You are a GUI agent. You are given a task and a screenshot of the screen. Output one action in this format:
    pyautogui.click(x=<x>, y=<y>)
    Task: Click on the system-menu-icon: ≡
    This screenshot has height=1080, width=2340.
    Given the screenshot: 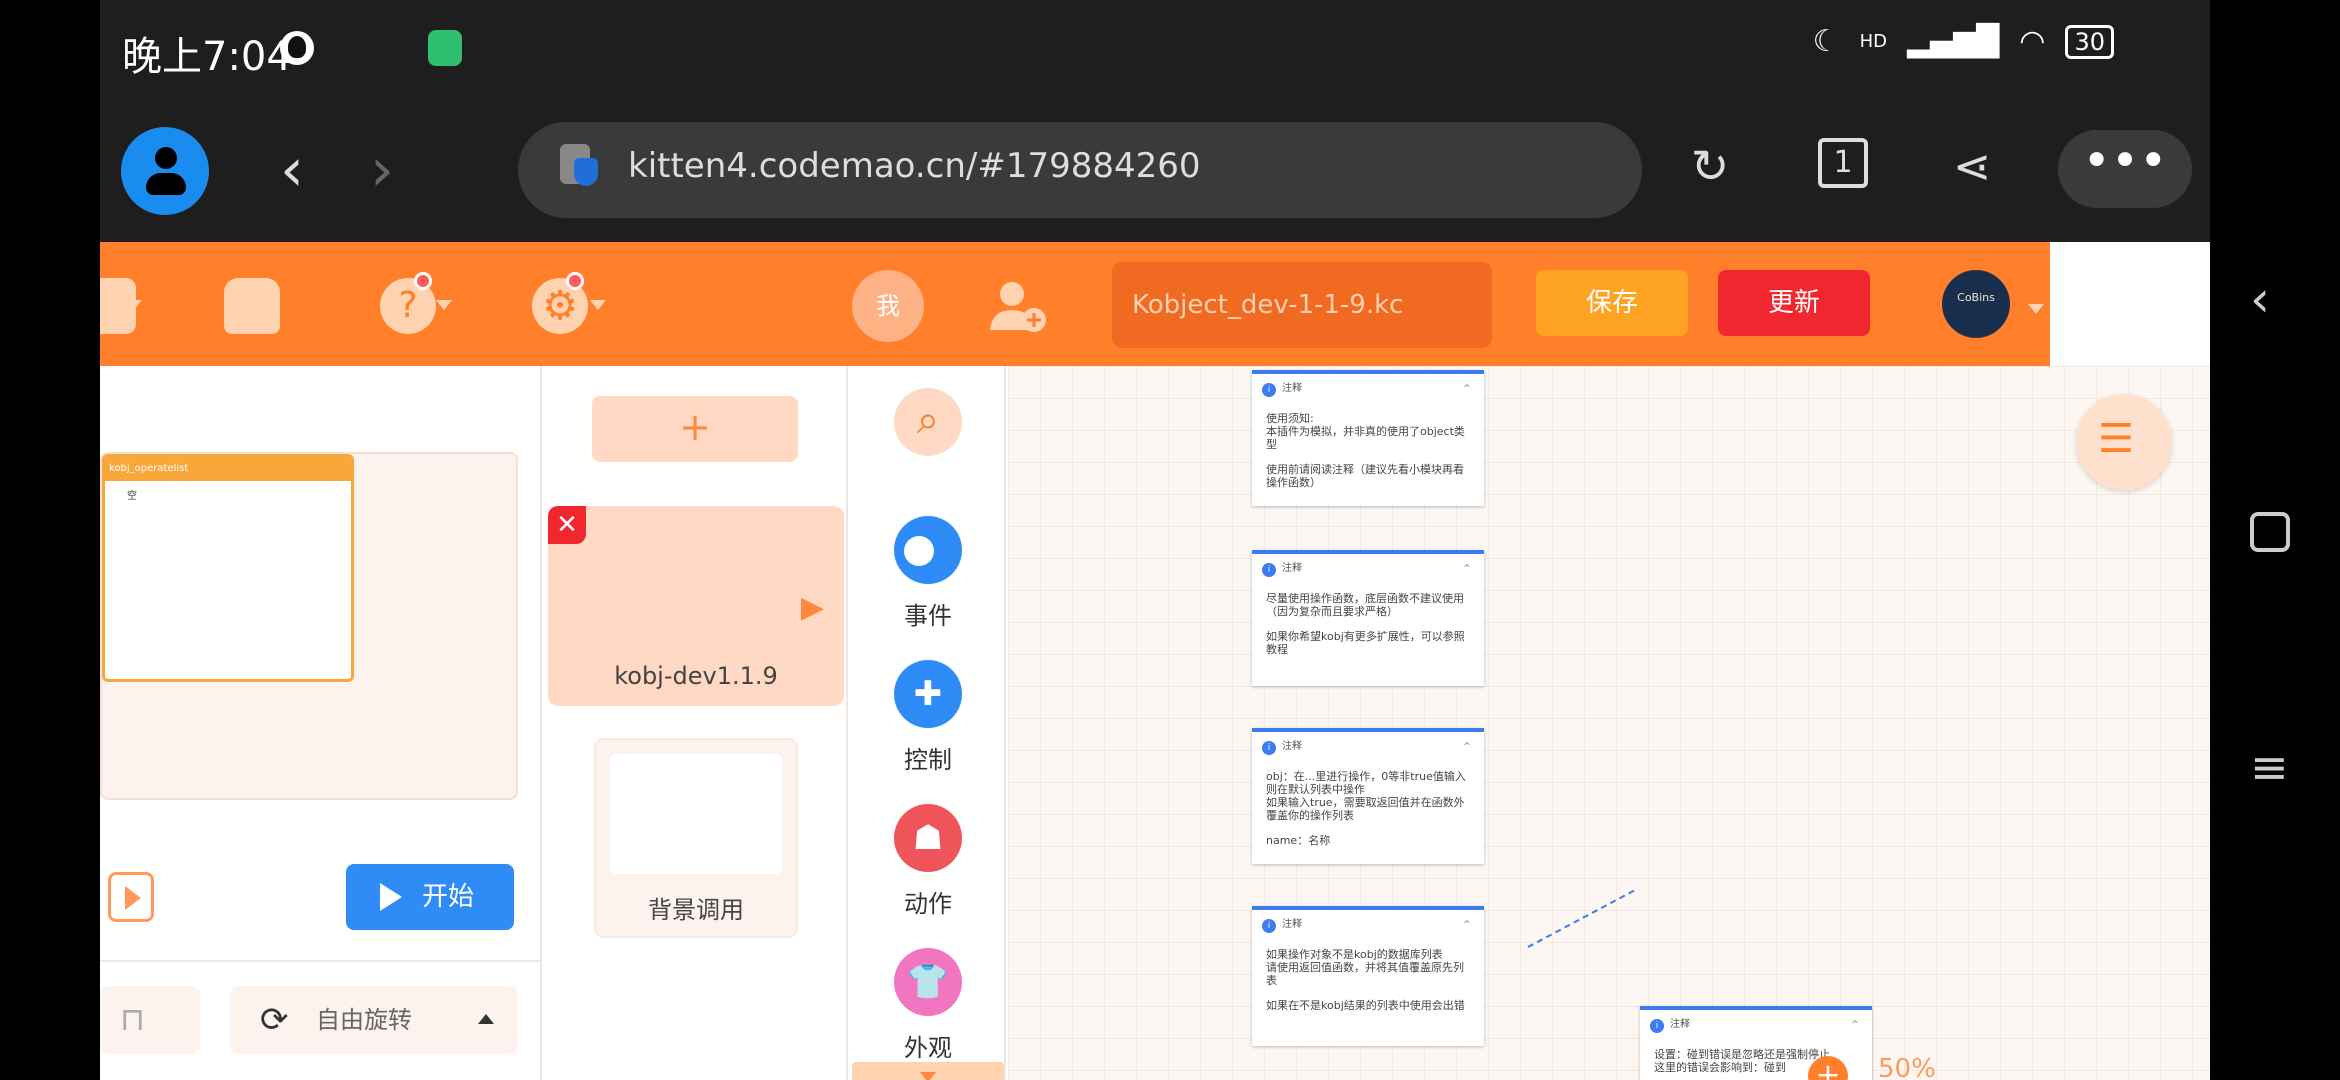 What is the action you would take?
    pyautogui.click(x=2269, y=767)
    